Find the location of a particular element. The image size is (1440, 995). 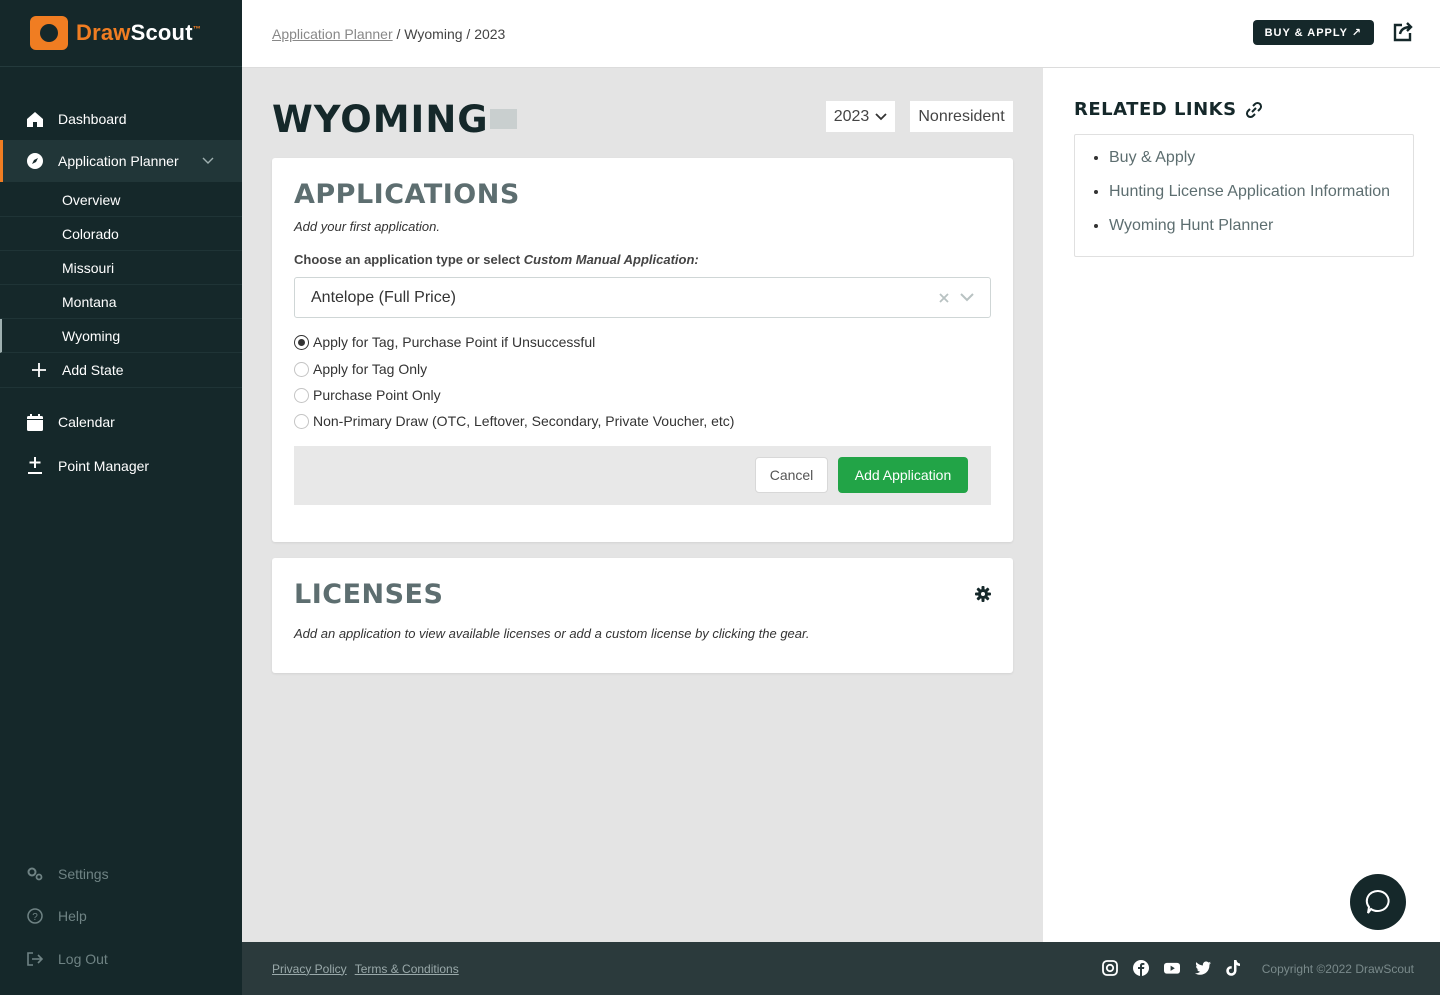

related-link-hunting-license-info: Hunting License Application Information is located at coordinates (1261, 200).